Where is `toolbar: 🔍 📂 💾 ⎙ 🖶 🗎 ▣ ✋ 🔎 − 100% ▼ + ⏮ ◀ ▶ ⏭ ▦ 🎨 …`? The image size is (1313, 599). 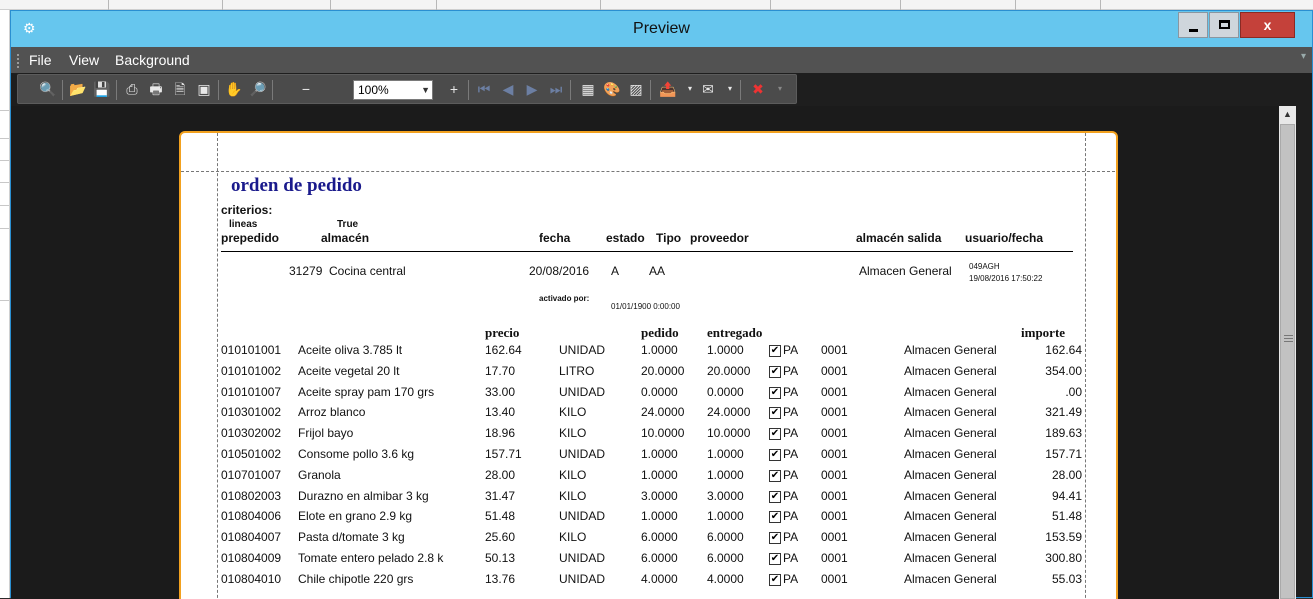
toolbar: 🔍 📂 💾 ⎙ 🖶 🗎 ▣ ✋ 🔎 − 100% ▼ + ⏮ ◀ ▶ ⏭ ▦ 🎨 … is located at coordinates (407, 89).